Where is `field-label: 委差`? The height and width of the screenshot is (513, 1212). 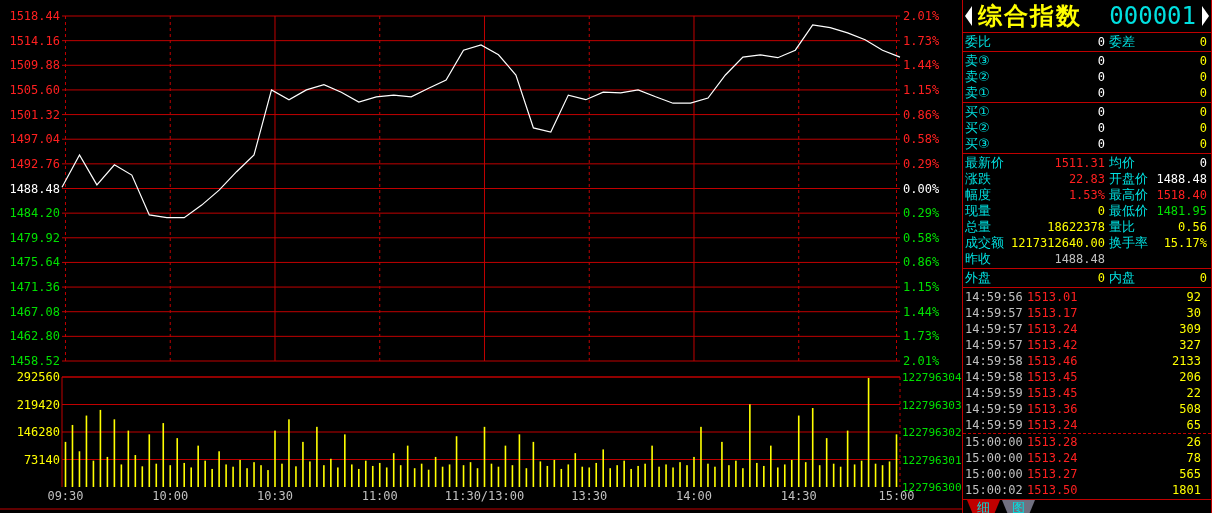
field-label: 委差 is located at coordinates (1122, 42).